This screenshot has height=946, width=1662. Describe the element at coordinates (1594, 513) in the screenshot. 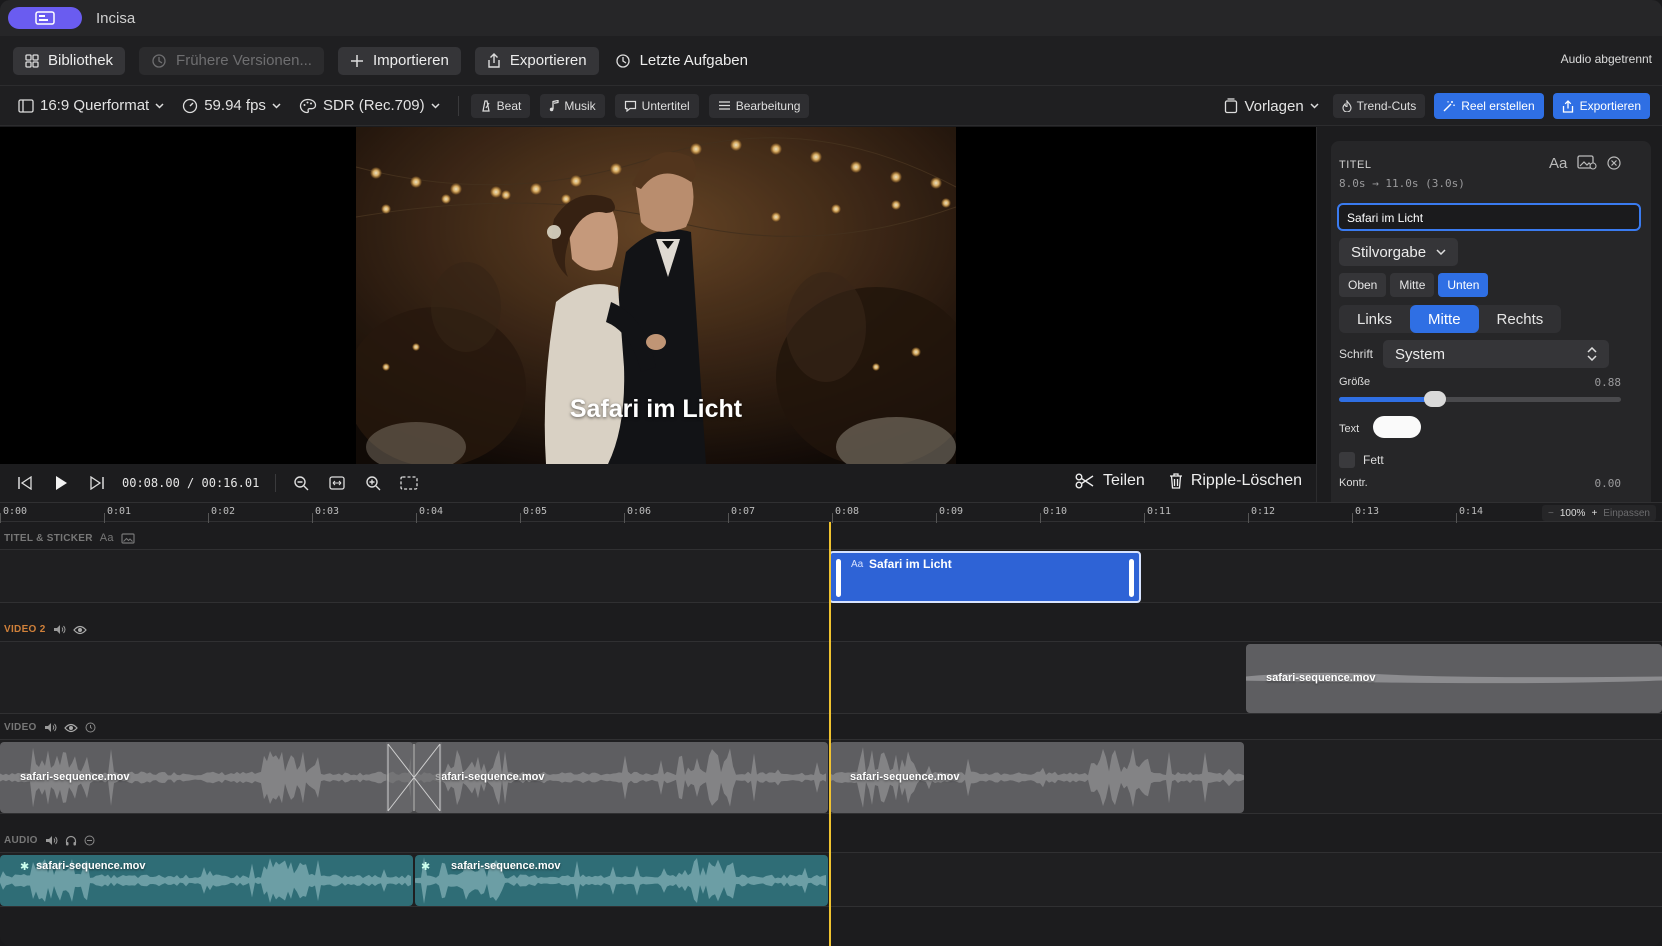

I see `zoom-in-button: +` at that location.